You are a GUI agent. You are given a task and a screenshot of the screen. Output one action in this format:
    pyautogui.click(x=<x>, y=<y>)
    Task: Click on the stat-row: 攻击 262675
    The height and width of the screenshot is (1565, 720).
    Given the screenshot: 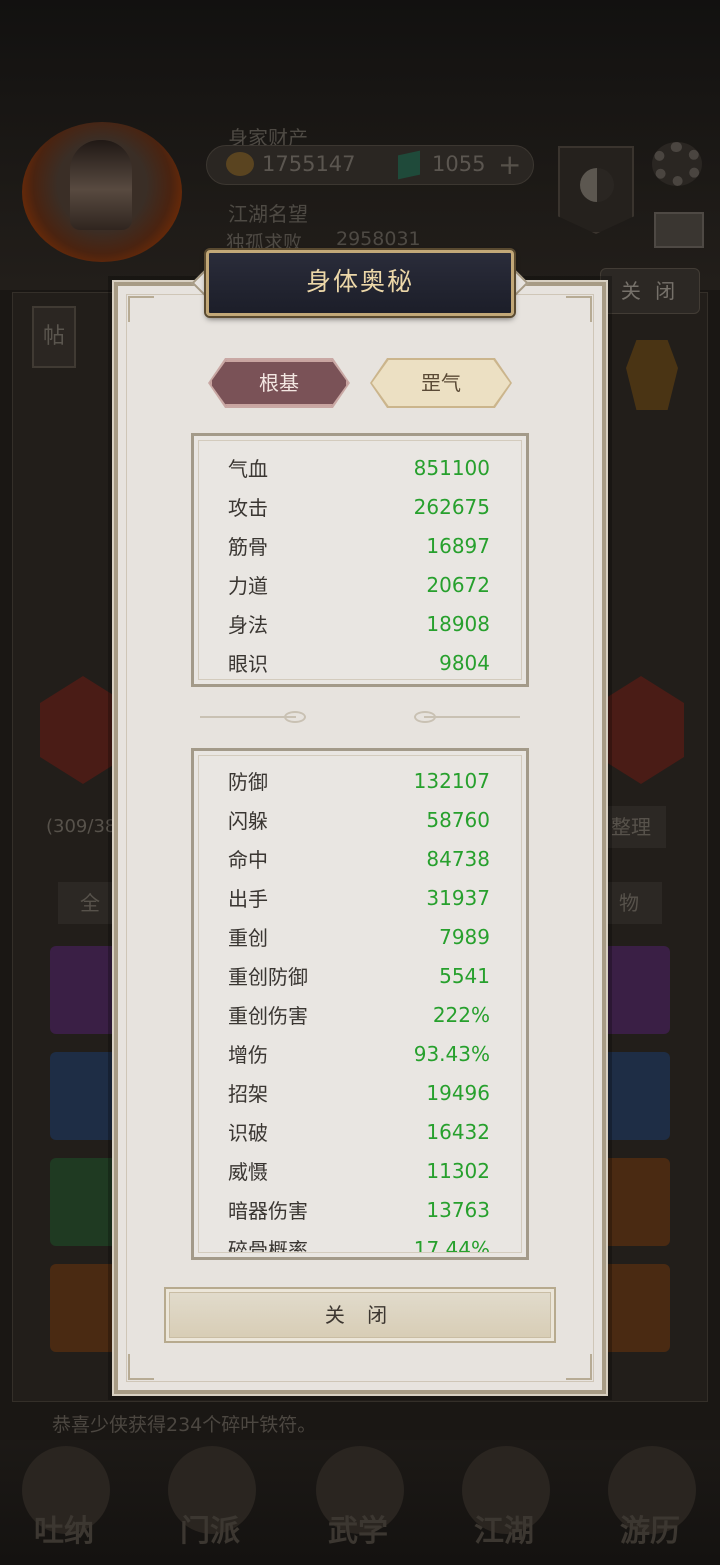 What is the action you would take?
    pyautogui.click(x=359, y=506)
    